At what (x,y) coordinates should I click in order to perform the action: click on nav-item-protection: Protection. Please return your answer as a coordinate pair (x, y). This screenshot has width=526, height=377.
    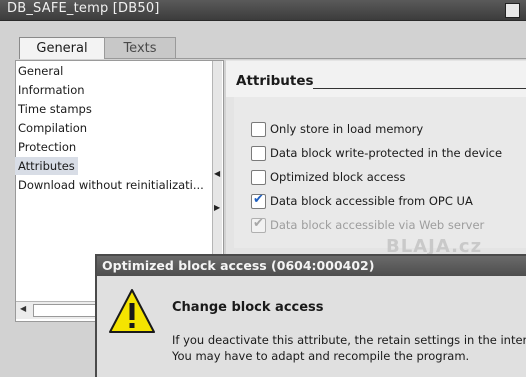
    Looking at the image, I should click on (47, 147).